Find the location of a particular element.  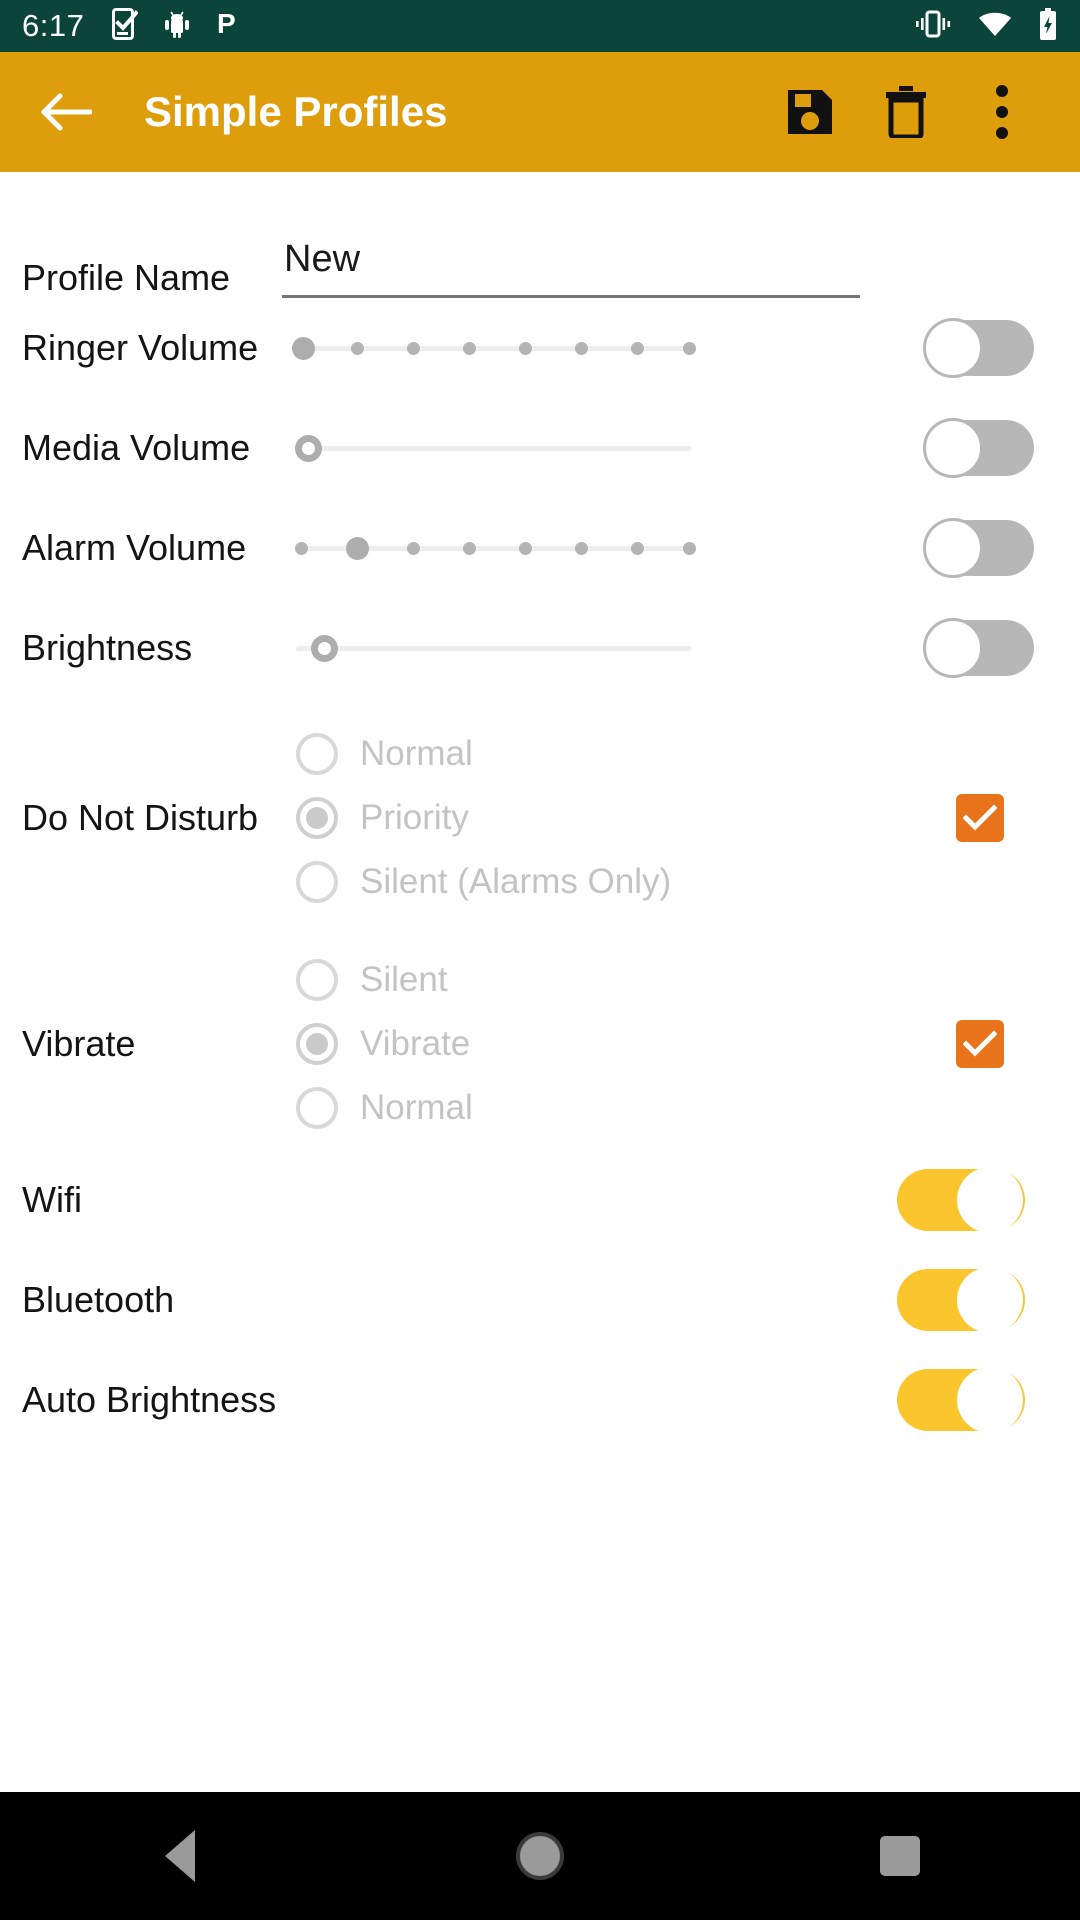

back-button is located at coordinates (66, 112).